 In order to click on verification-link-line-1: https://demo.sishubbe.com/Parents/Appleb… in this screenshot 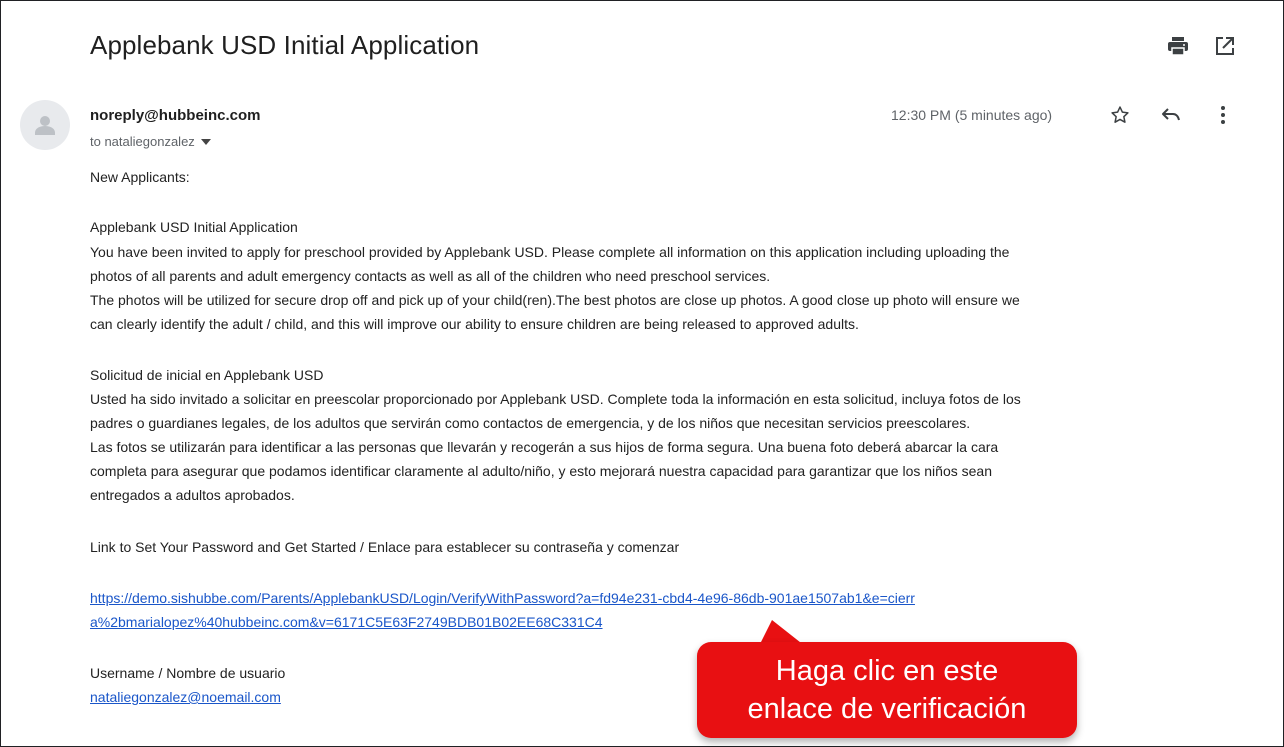, I will do `click(502, 598)`.